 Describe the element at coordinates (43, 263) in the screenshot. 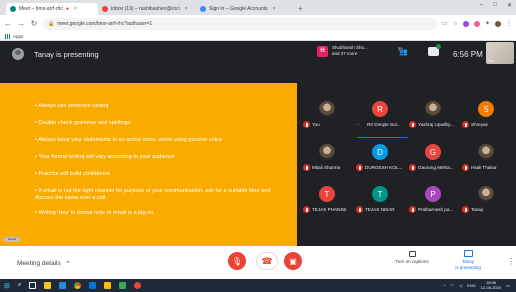

I see `meeting-details-button: Meeting details ^` at that location.